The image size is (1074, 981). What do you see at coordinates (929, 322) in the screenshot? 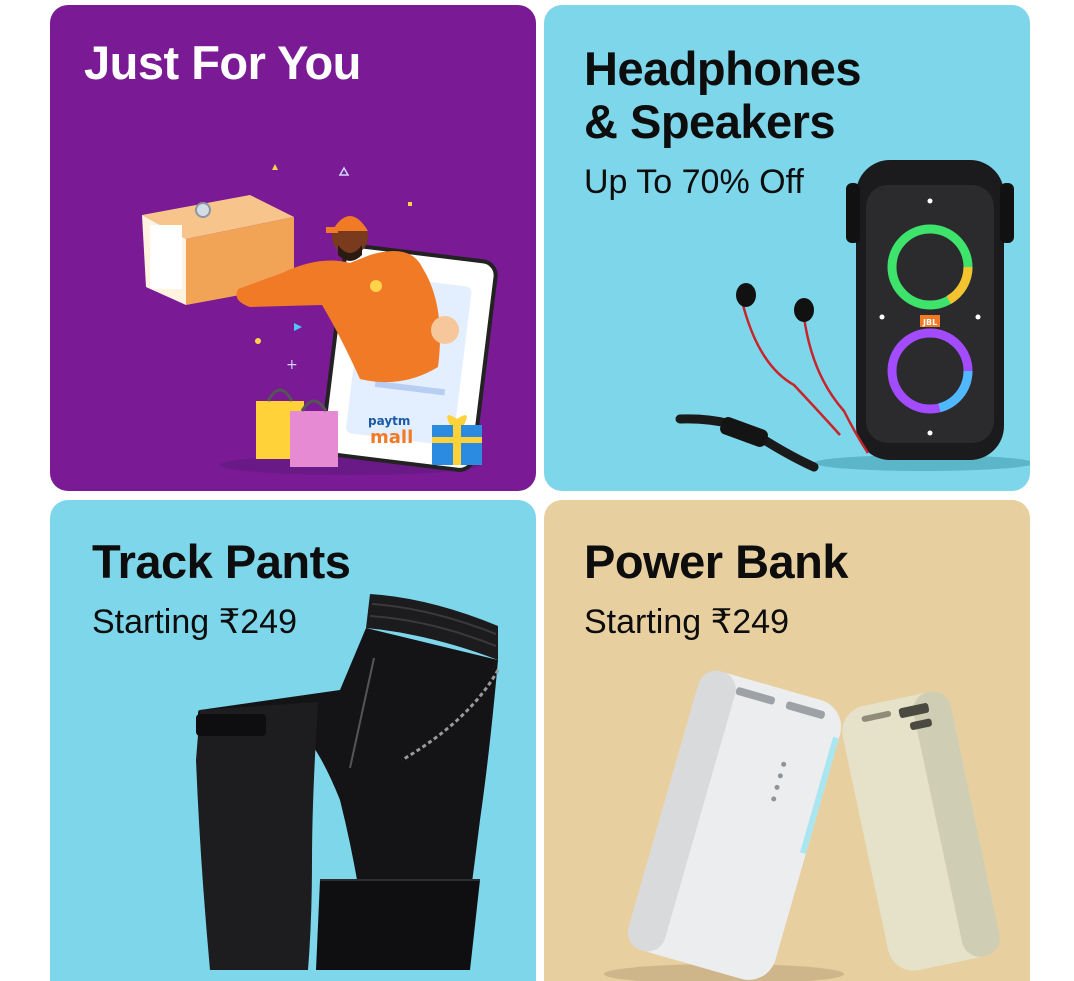
I see `speaker-brand-logo: JBL` at bounding box center [929, 322].